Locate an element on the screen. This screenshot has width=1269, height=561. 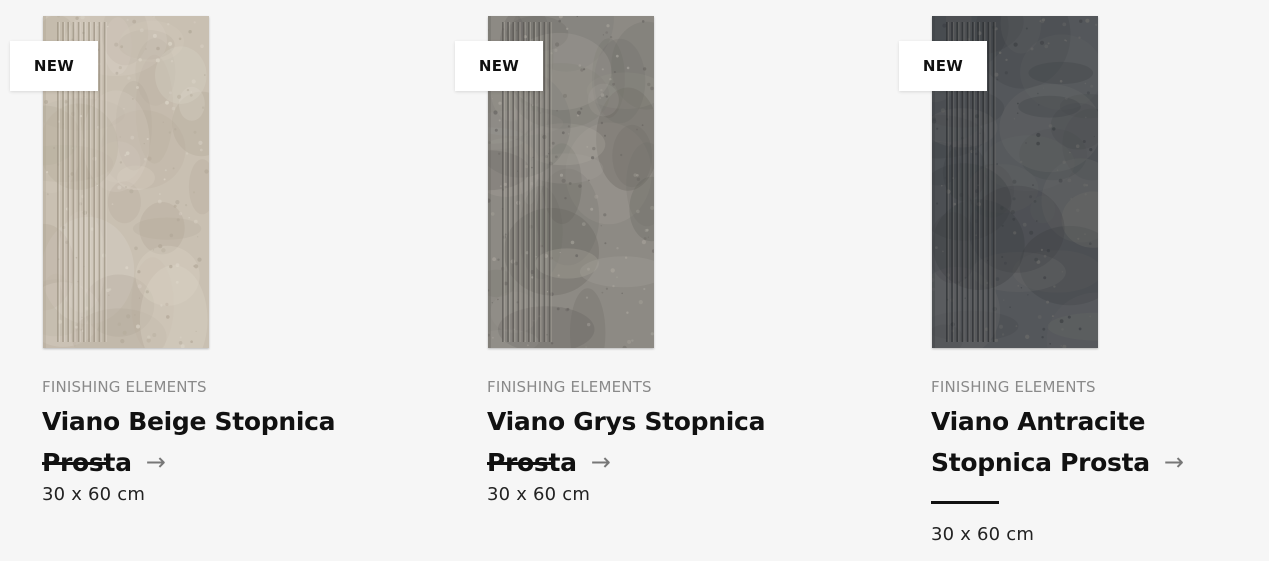
product-title: Viano Antracite Stopnica Prosta is located at coordinates (1040, 442).